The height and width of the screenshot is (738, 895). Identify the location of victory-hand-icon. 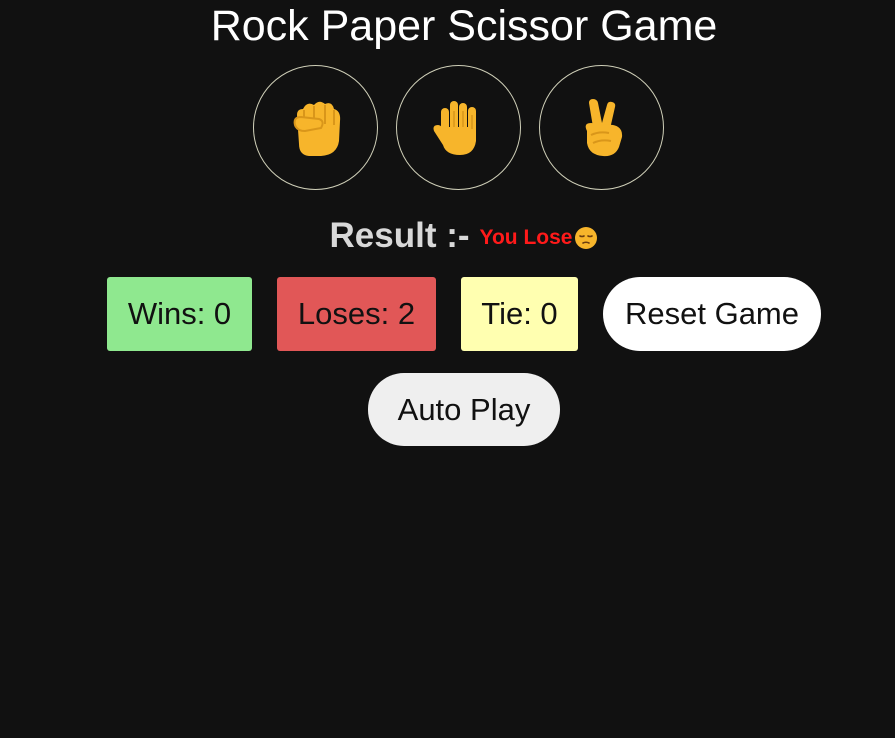
(603, 127).